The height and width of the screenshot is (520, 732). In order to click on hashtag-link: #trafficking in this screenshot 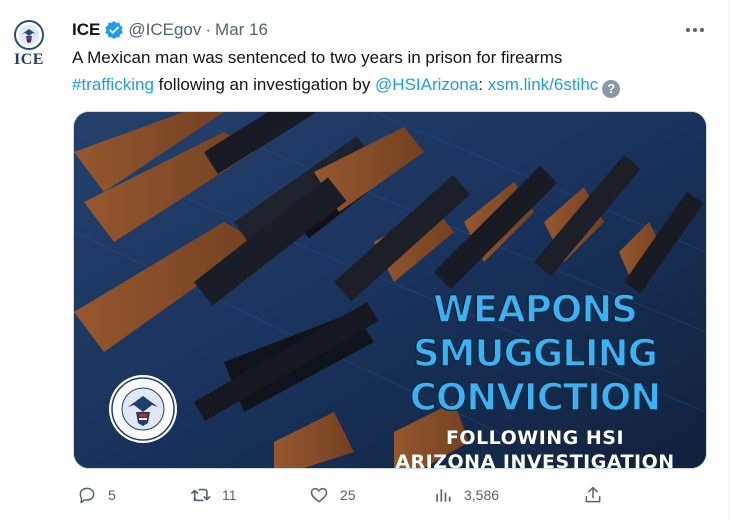, I will do `click(113, 84)`.